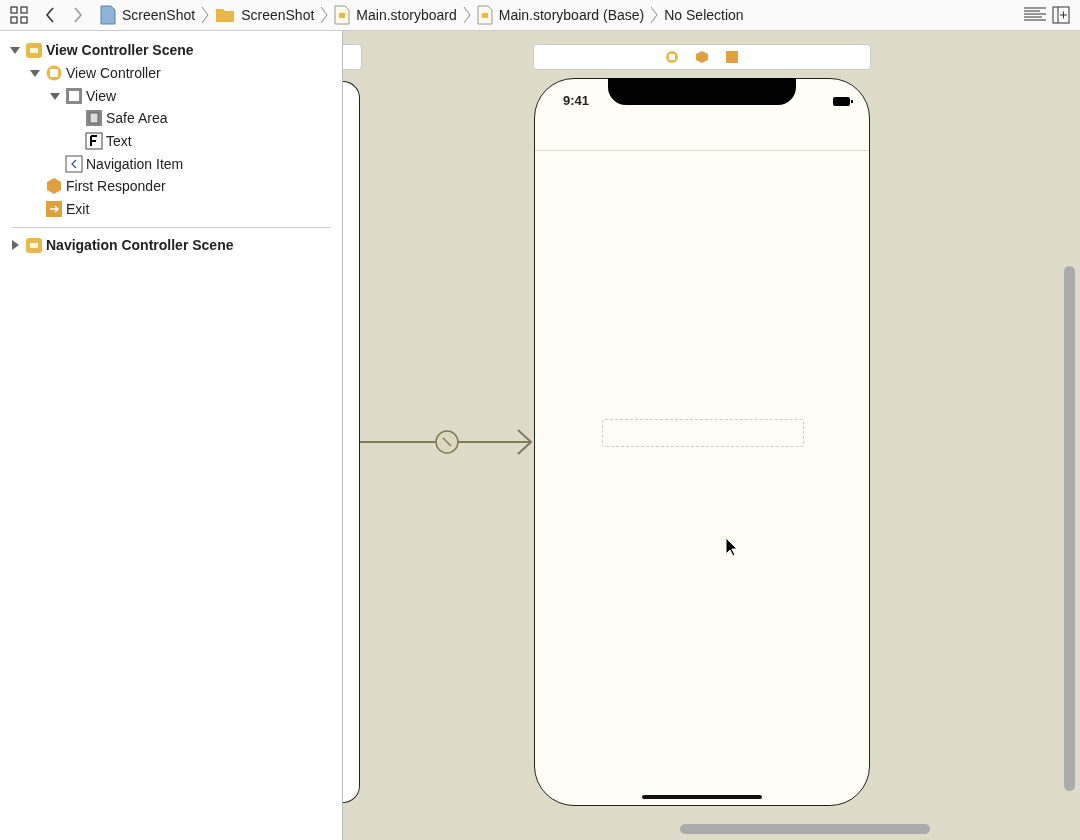  Describe the element at coordinates (571, 15) in the screenshot. I see `breadcrumb-item: Main.storyboard (Base)` at that location.